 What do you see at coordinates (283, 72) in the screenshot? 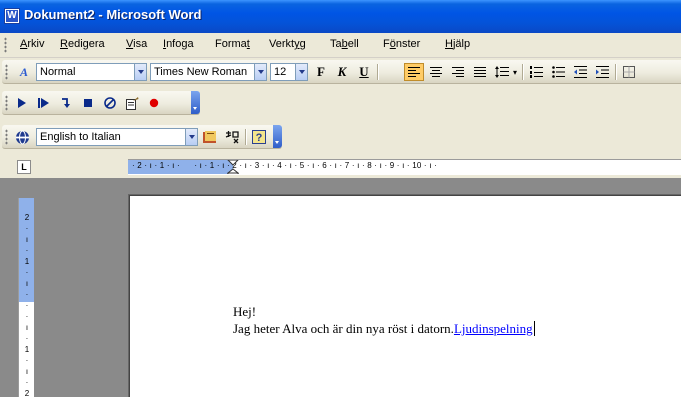
I see `font-size-combo: 12` at bounding box center [283, 72].